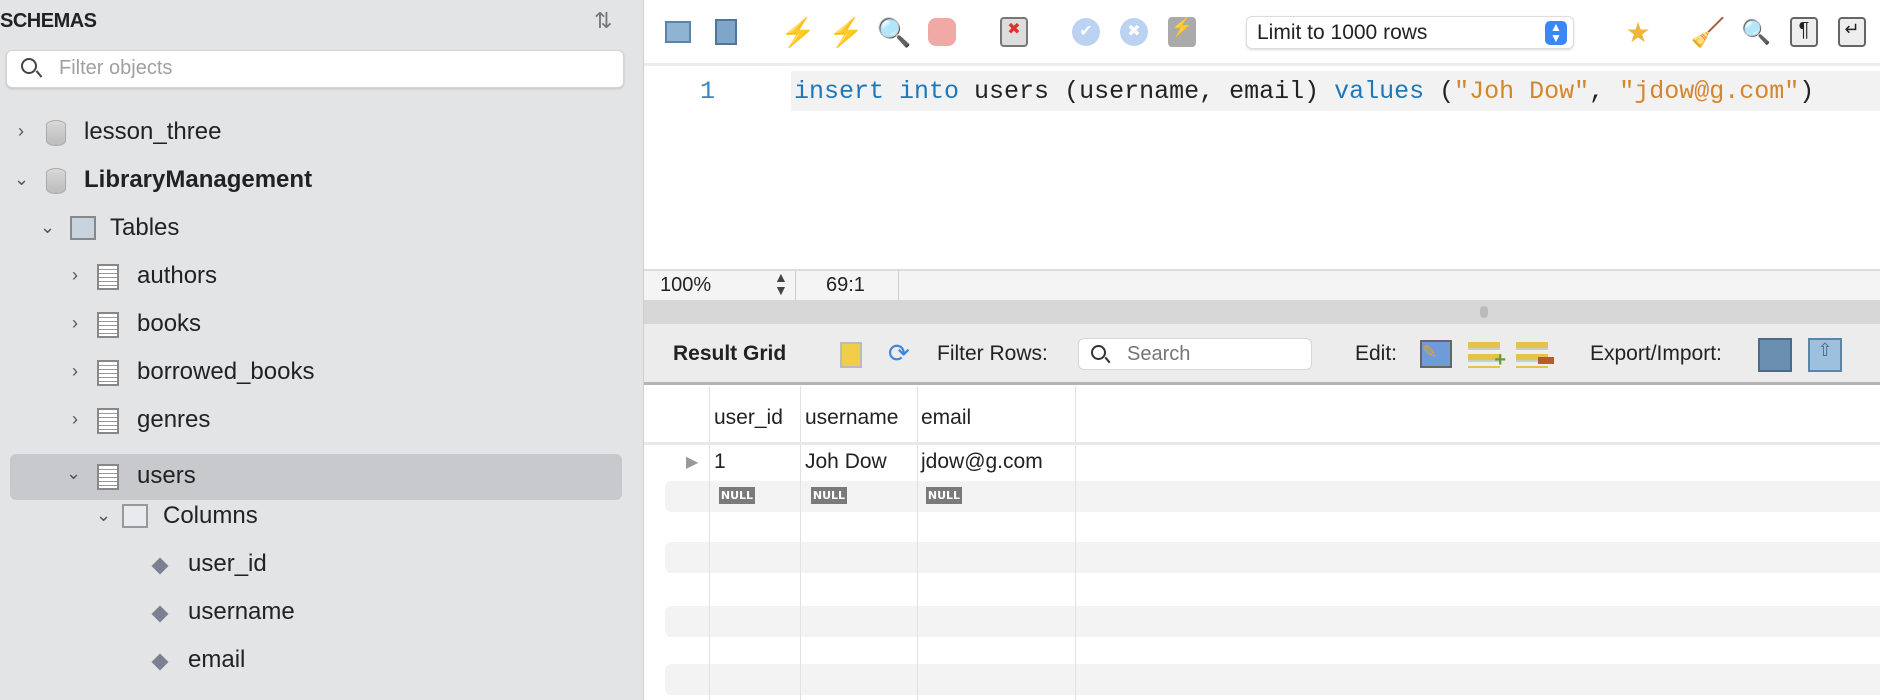  Describe the element at coordinates (982, 462) in the screenshot. I see `cell-email: jdow@g.com` at that location.